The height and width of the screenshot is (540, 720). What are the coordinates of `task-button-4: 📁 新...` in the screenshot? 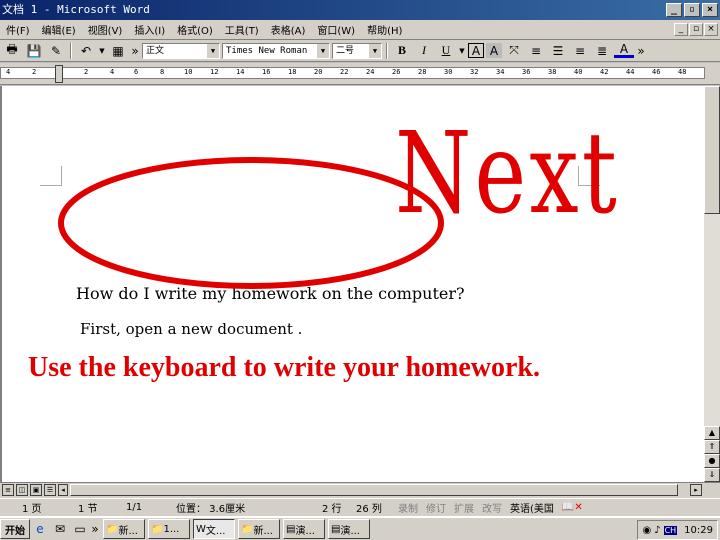 It's located at (259, 529).